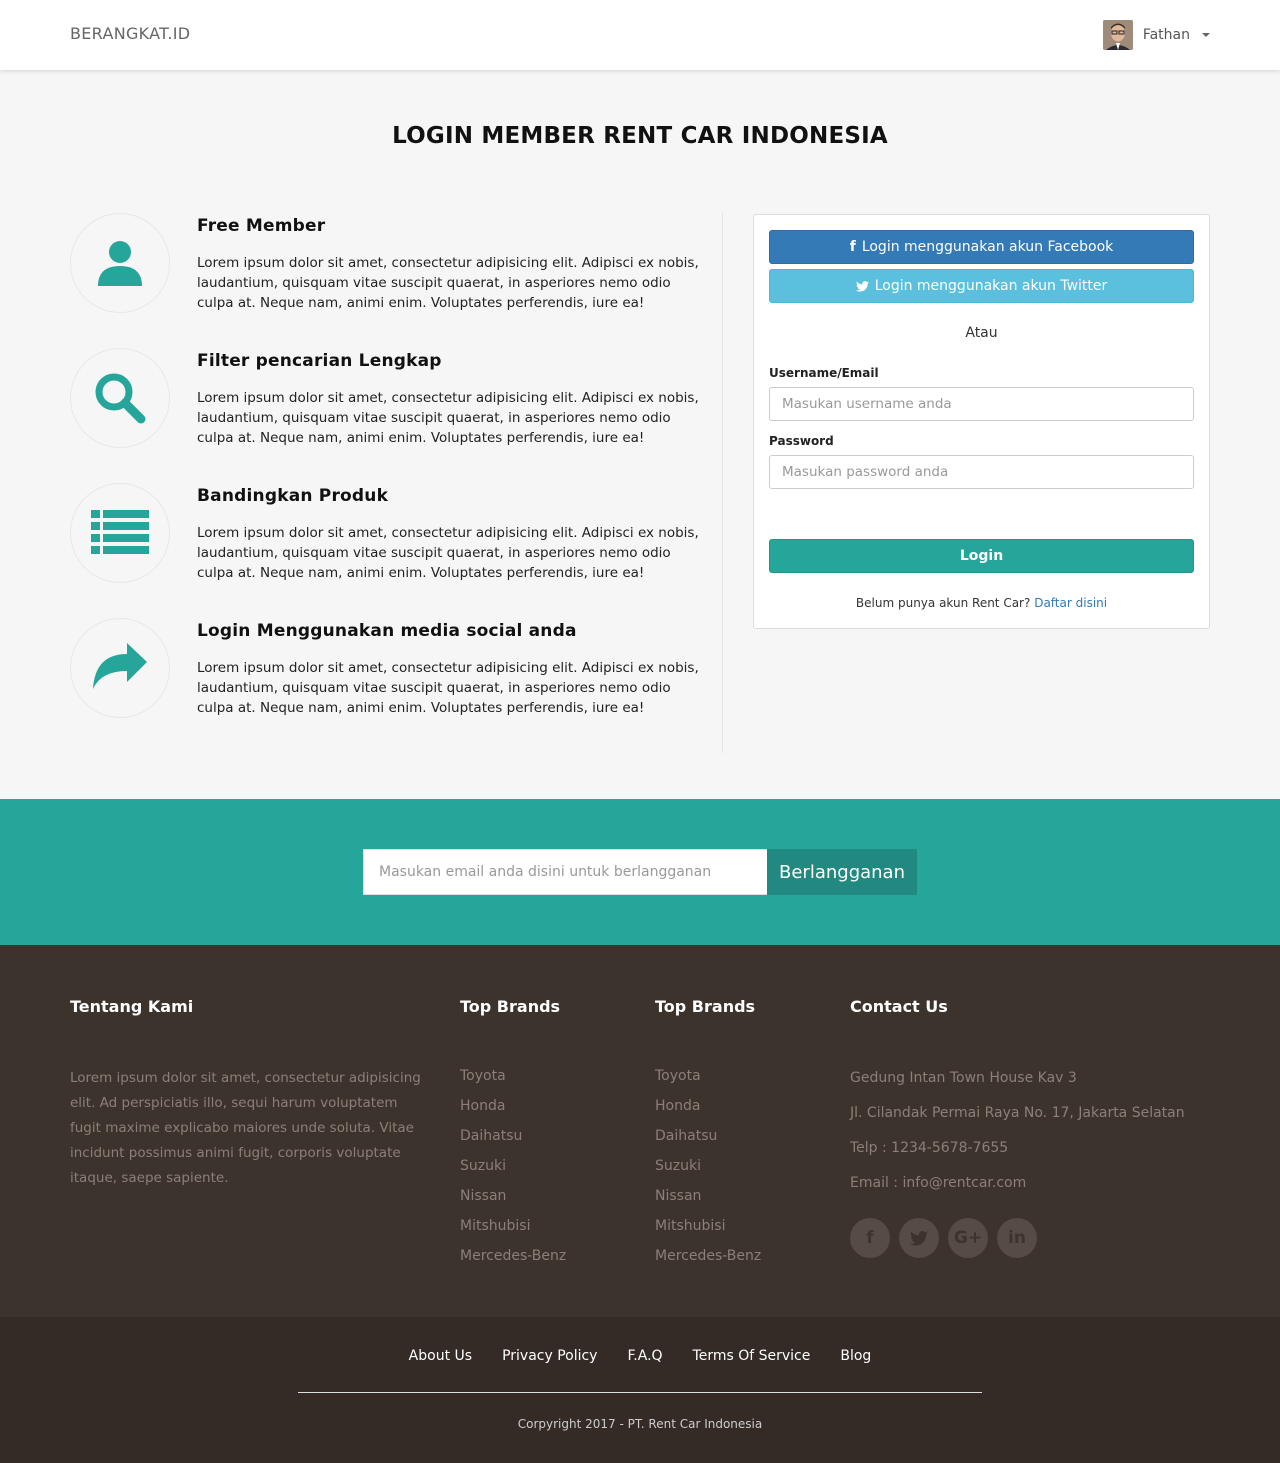  I want to click on login-button: Login, so click(981, 556).